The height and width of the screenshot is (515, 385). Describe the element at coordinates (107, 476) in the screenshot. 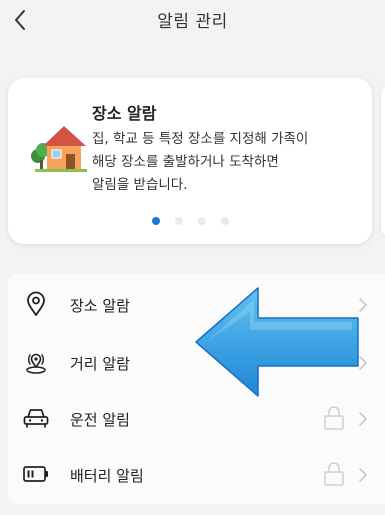

I see `menu-item-label: 배터리 알림` at that location.